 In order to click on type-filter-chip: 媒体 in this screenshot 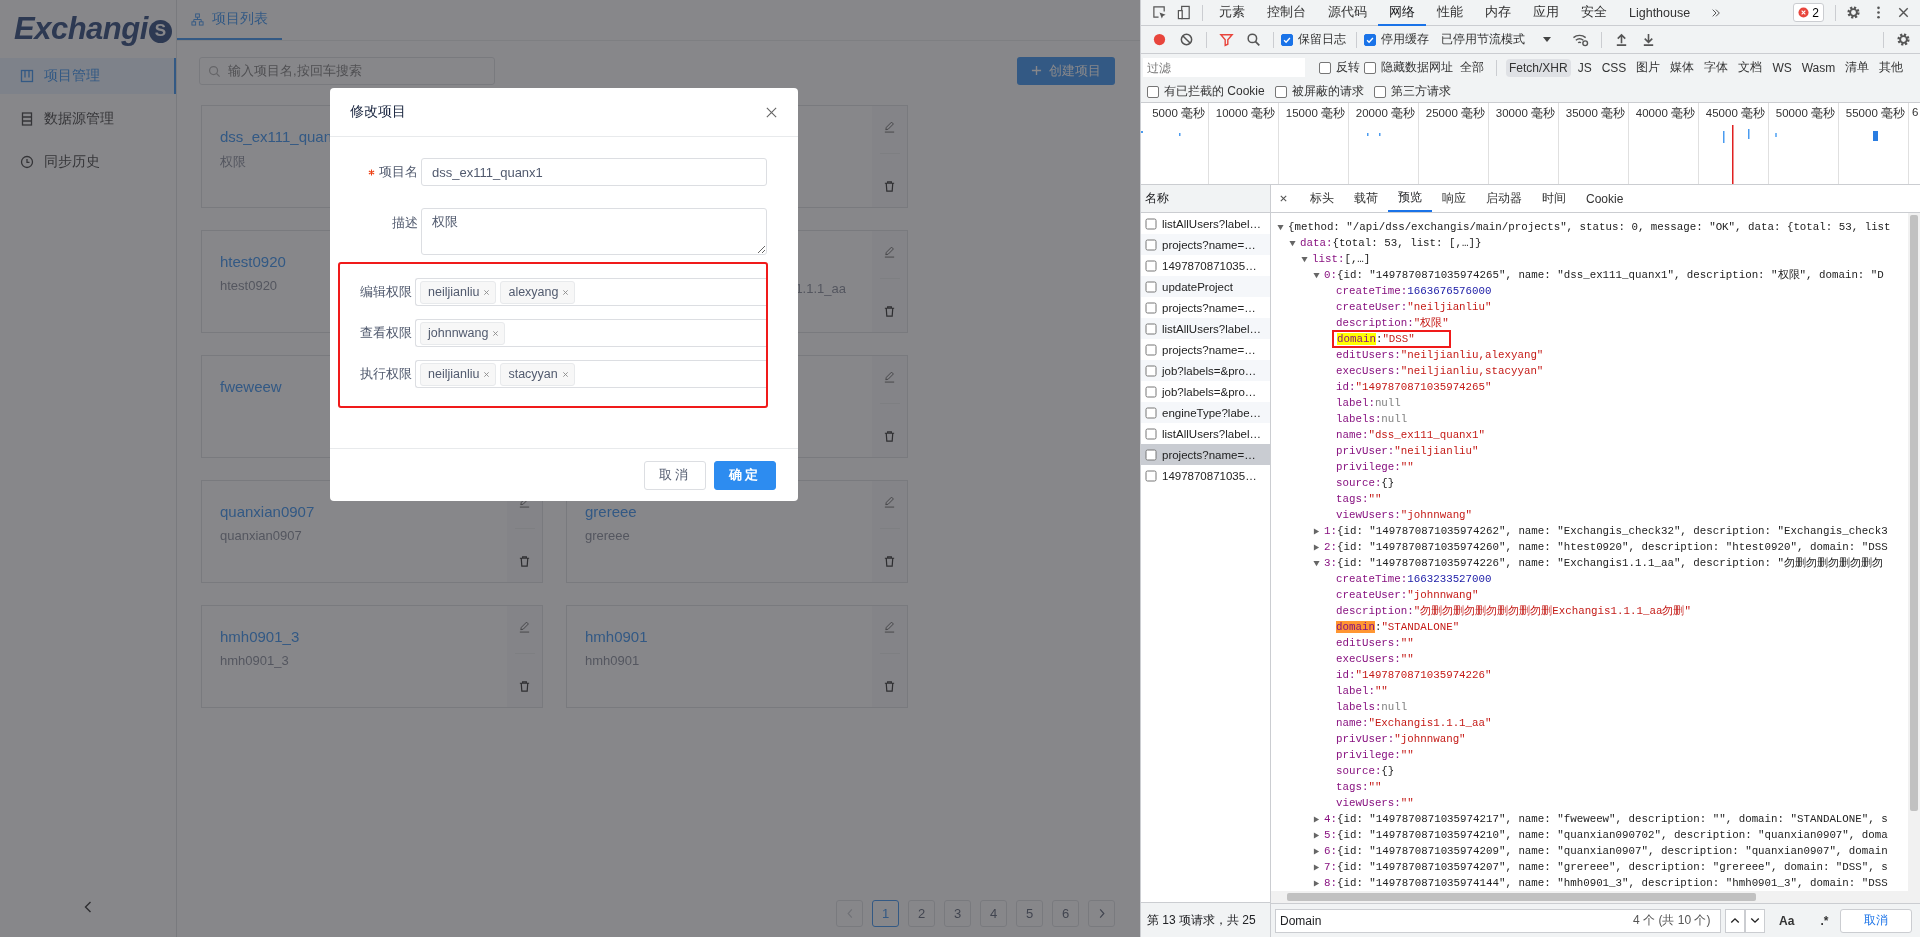, I will do `click(1682, 67)`.